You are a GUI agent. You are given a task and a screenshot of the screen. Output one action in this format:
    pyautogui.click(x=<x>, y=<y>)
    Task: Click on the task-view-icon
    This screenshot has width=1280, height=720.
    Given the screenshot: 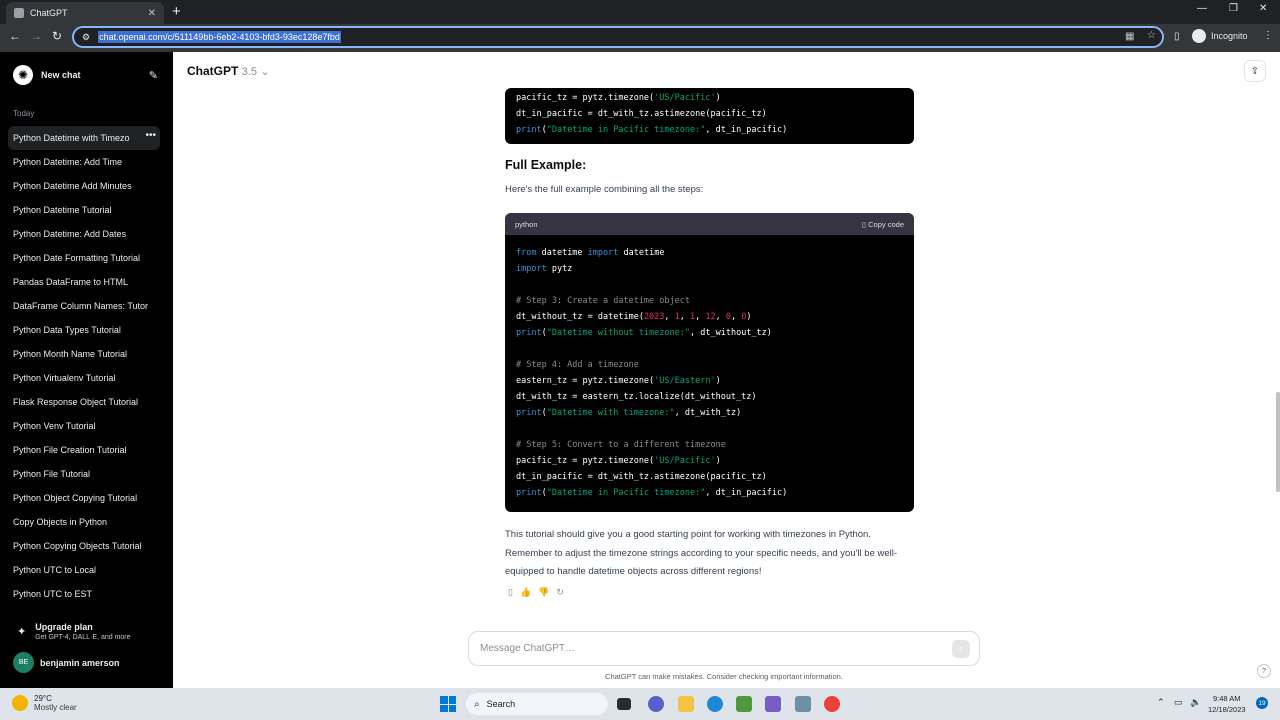 What is the action you would take?
    pyautogui.click(x=624, y=704)
    